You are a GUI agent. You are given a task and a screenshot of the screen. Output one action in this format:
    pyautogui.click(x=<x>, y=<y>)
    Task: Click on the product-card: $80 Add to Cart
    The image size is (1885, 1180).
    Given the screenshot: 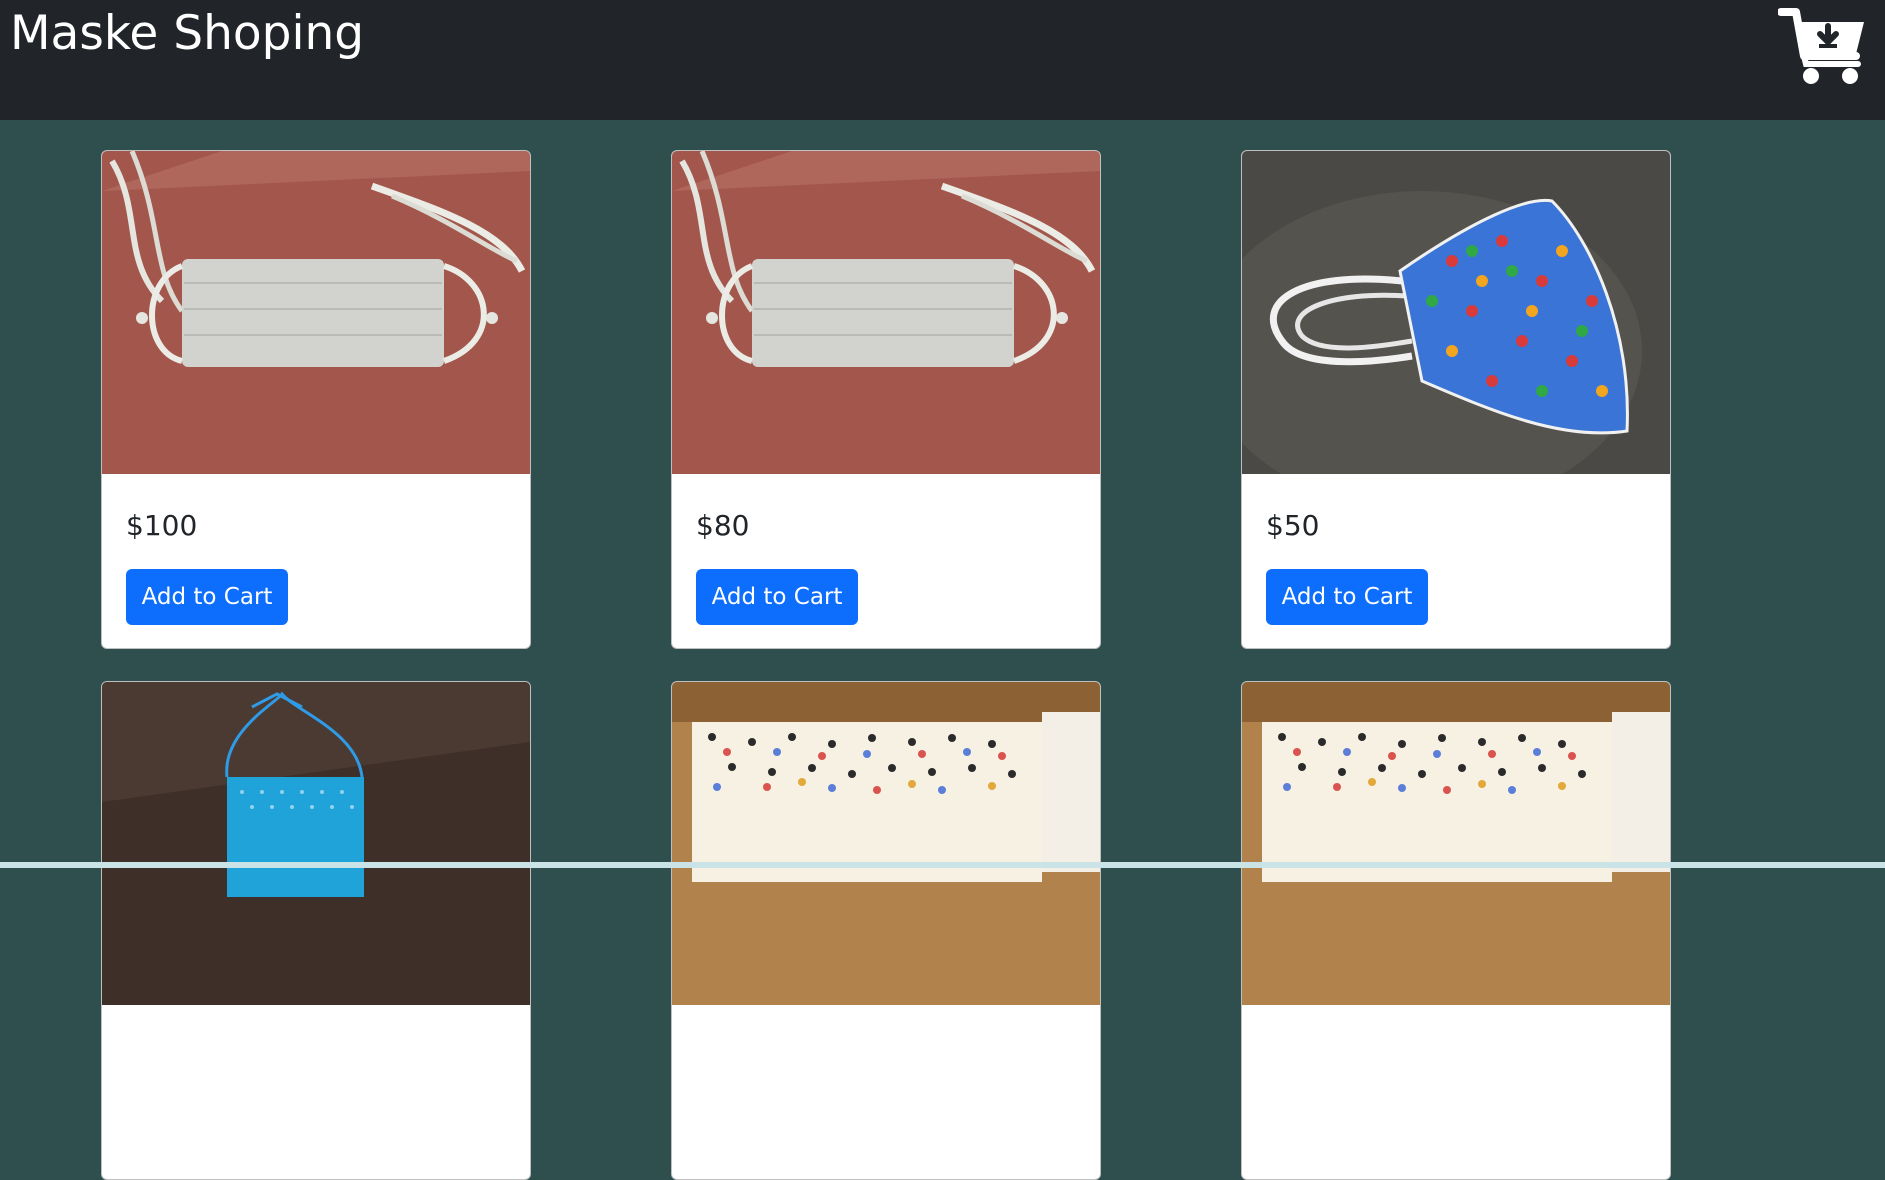 What is the action you would take?
    pyautogui.click(x=886, y=399)
    